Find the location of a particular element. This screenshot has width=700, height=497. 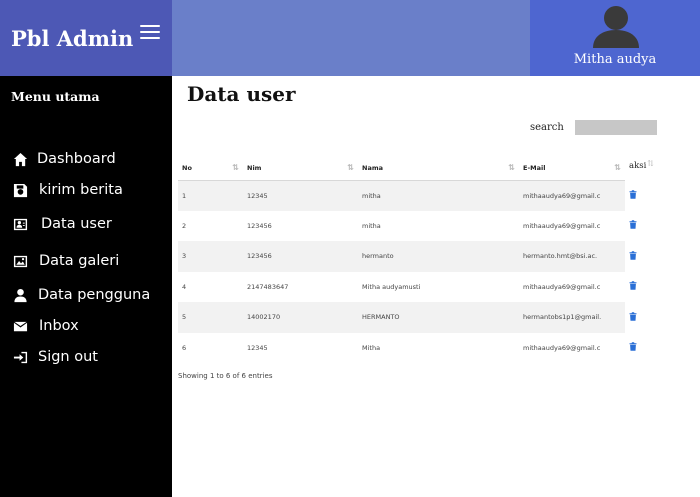

top-bar is located at coordinates (351, 38).